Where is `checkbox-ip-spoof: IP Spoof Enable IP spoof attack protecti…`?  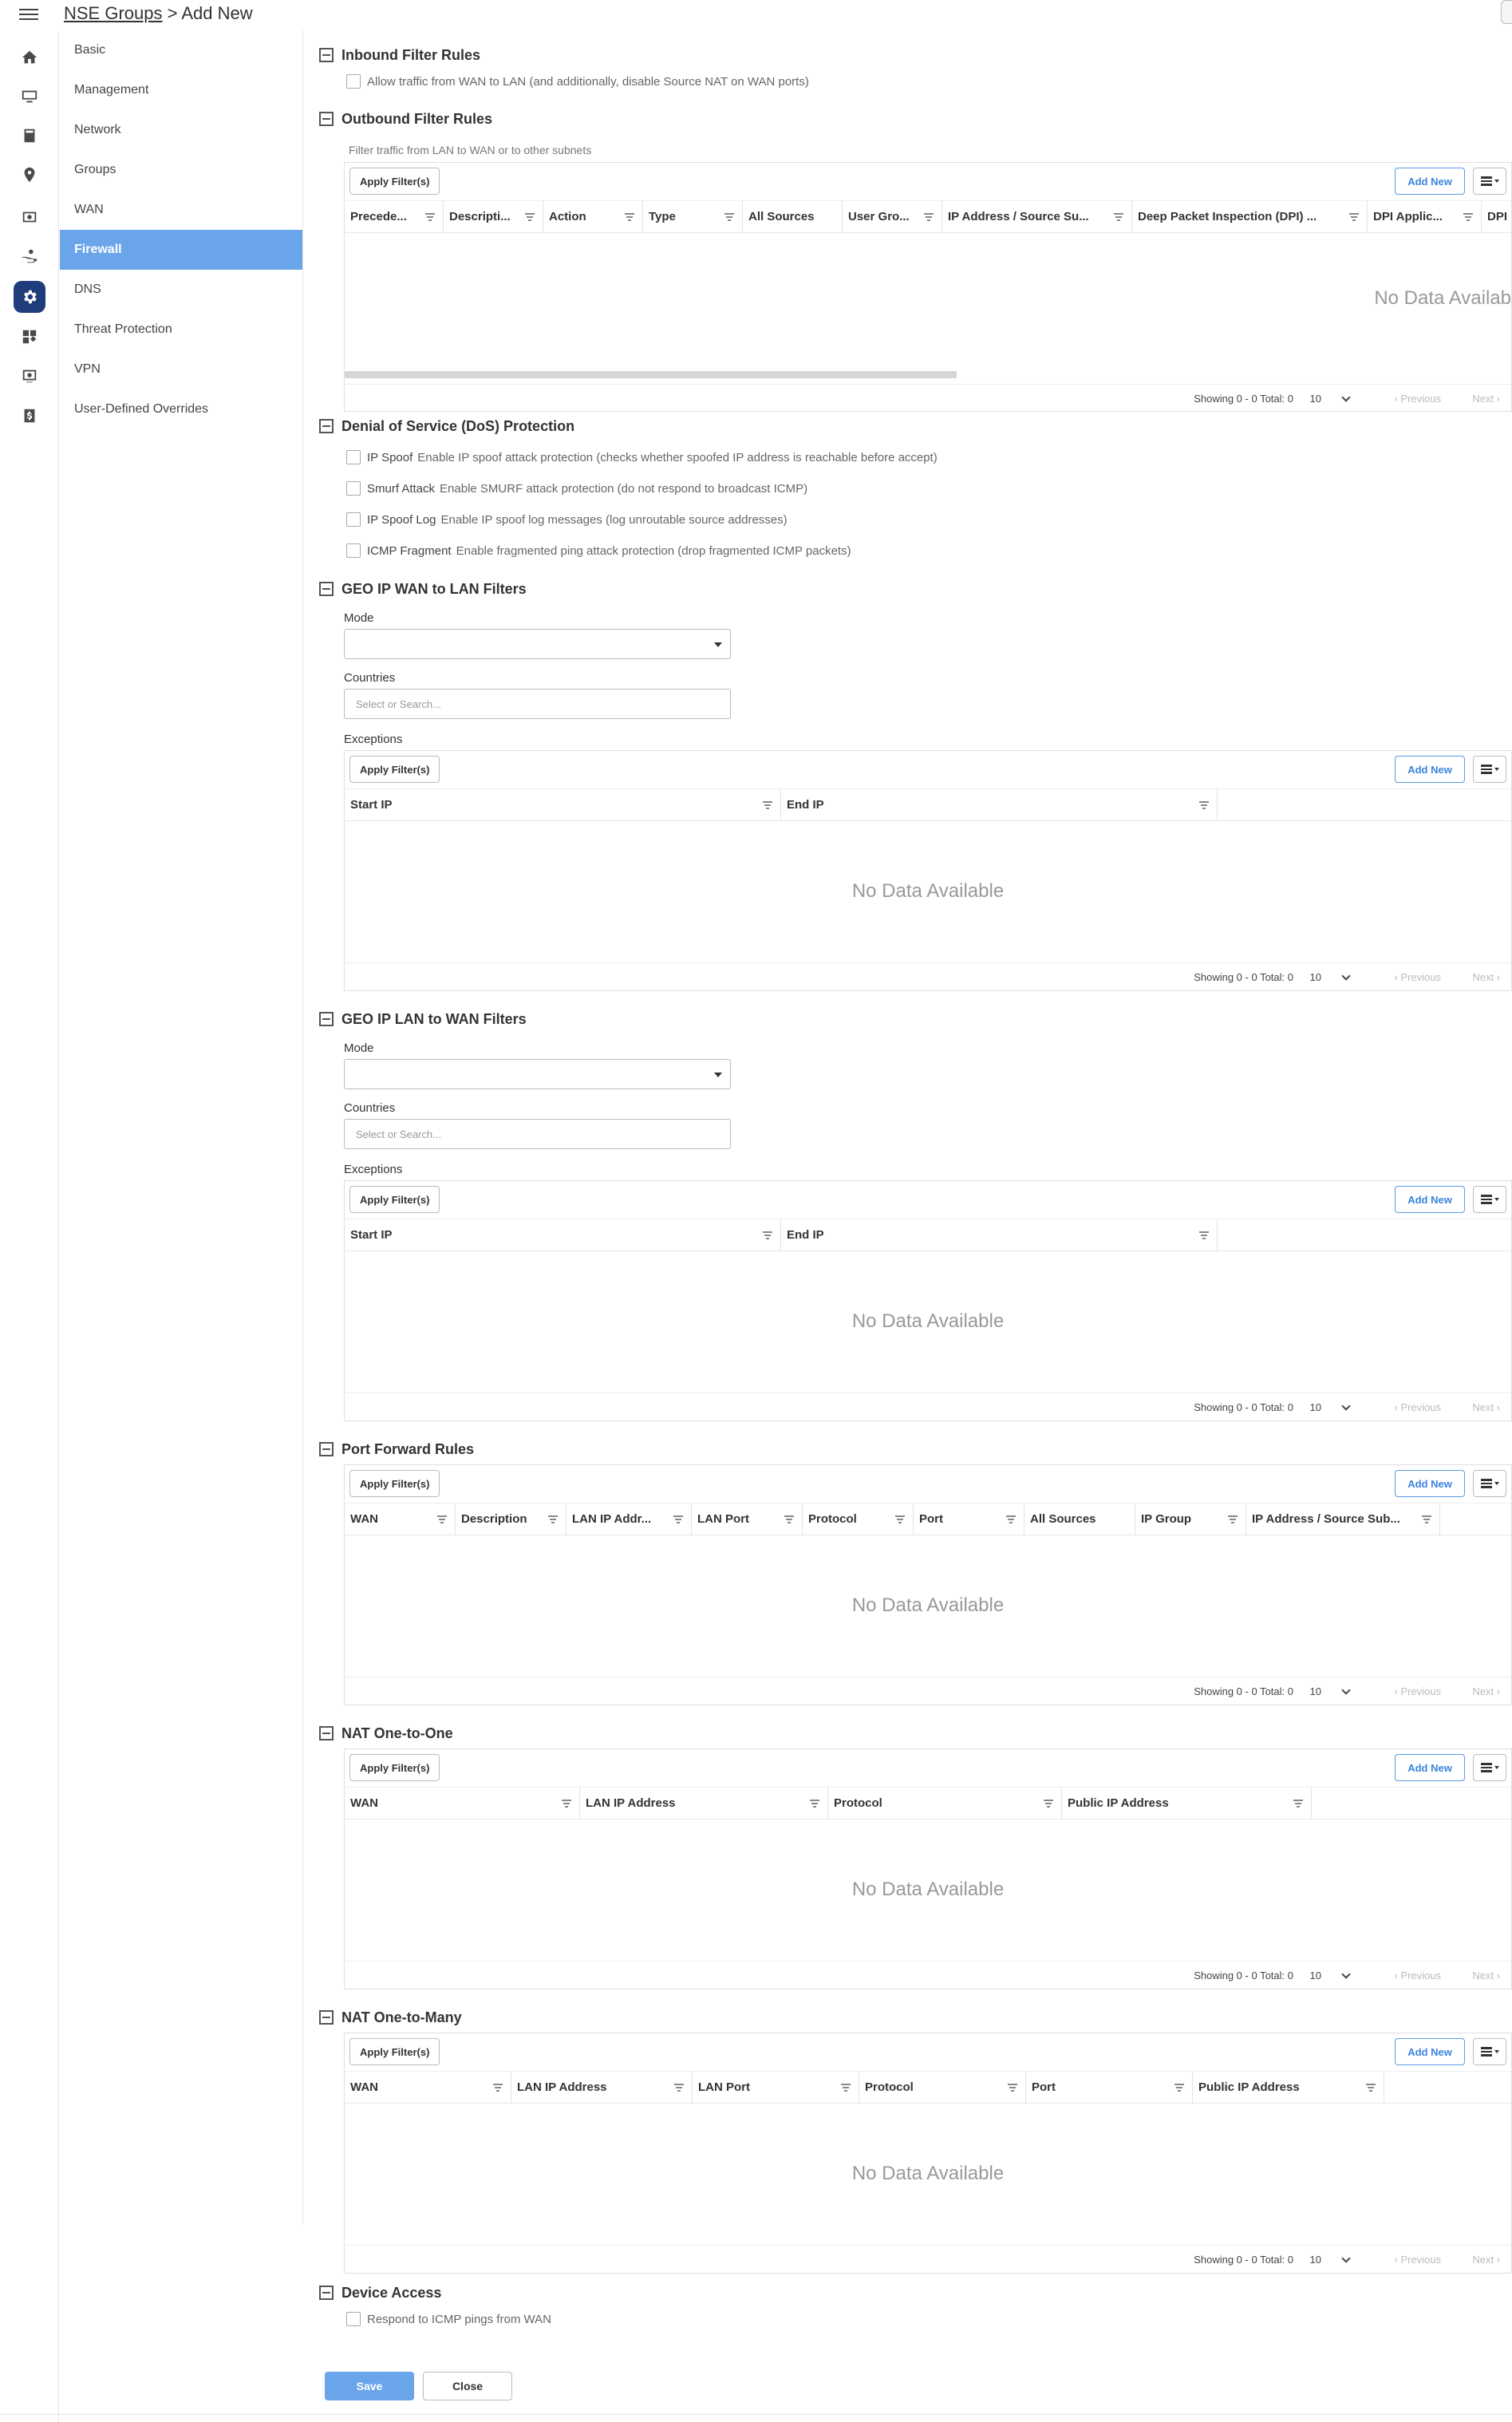 checkbox-ip-spoof: IP Spoof Enable IP spoof attack protecti… is located at coordinates (642, 457).